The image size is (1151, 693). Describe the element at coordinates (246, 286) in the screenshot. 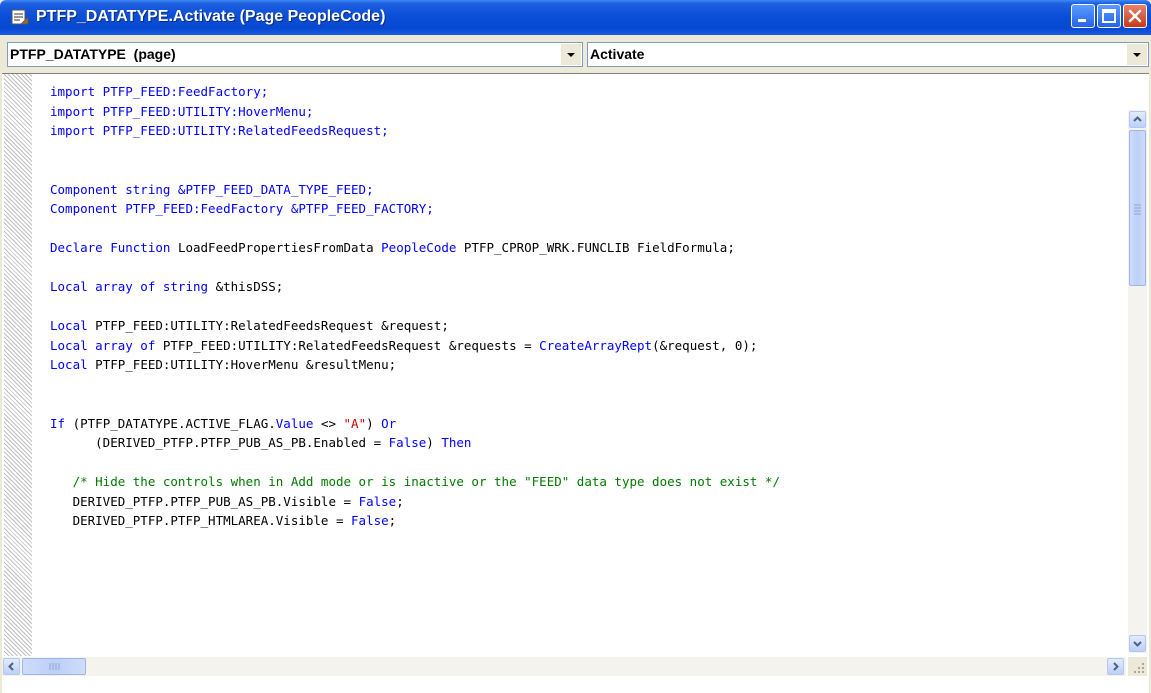

I see `code-token: &thisDSS;` at that location.